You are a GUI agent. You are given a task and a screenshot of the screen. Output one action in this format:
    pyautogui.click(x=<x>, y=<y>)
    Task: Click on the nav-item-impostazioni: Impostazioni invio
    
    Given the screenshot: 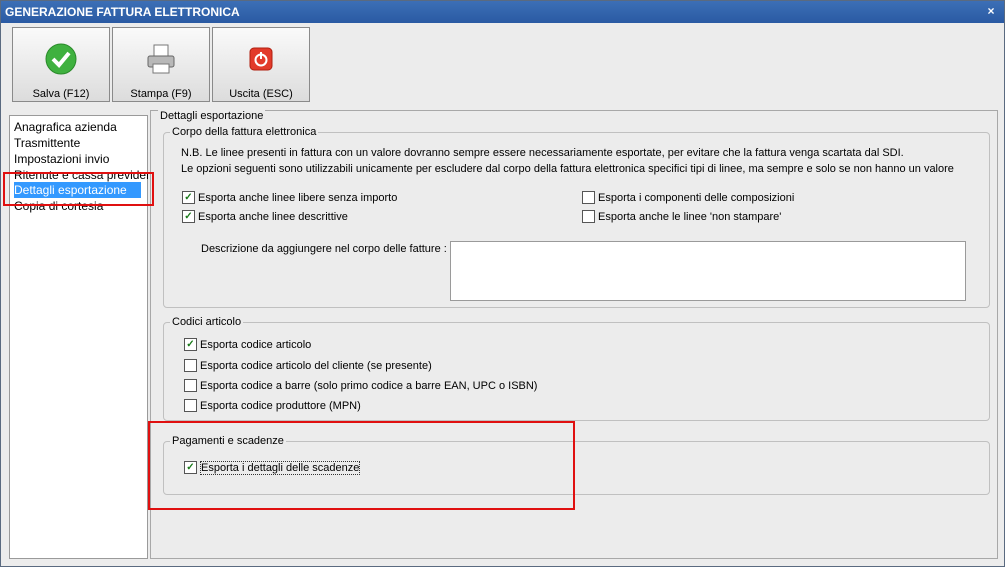 What is the action you would take?
    pyautogui.click(x=81, y=159)
    